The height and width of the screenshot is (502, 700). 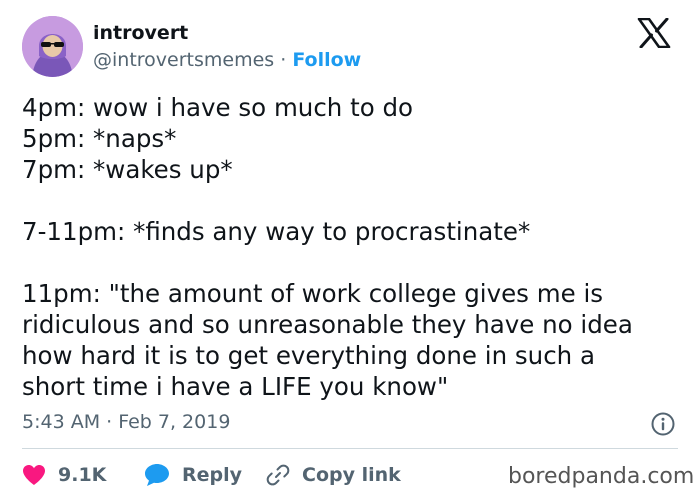 What do you see at coordinates (127, 169) in the screenshot?
I see `tweet-line: 7pm: *wakes up*` at bounding box center [127, 169].